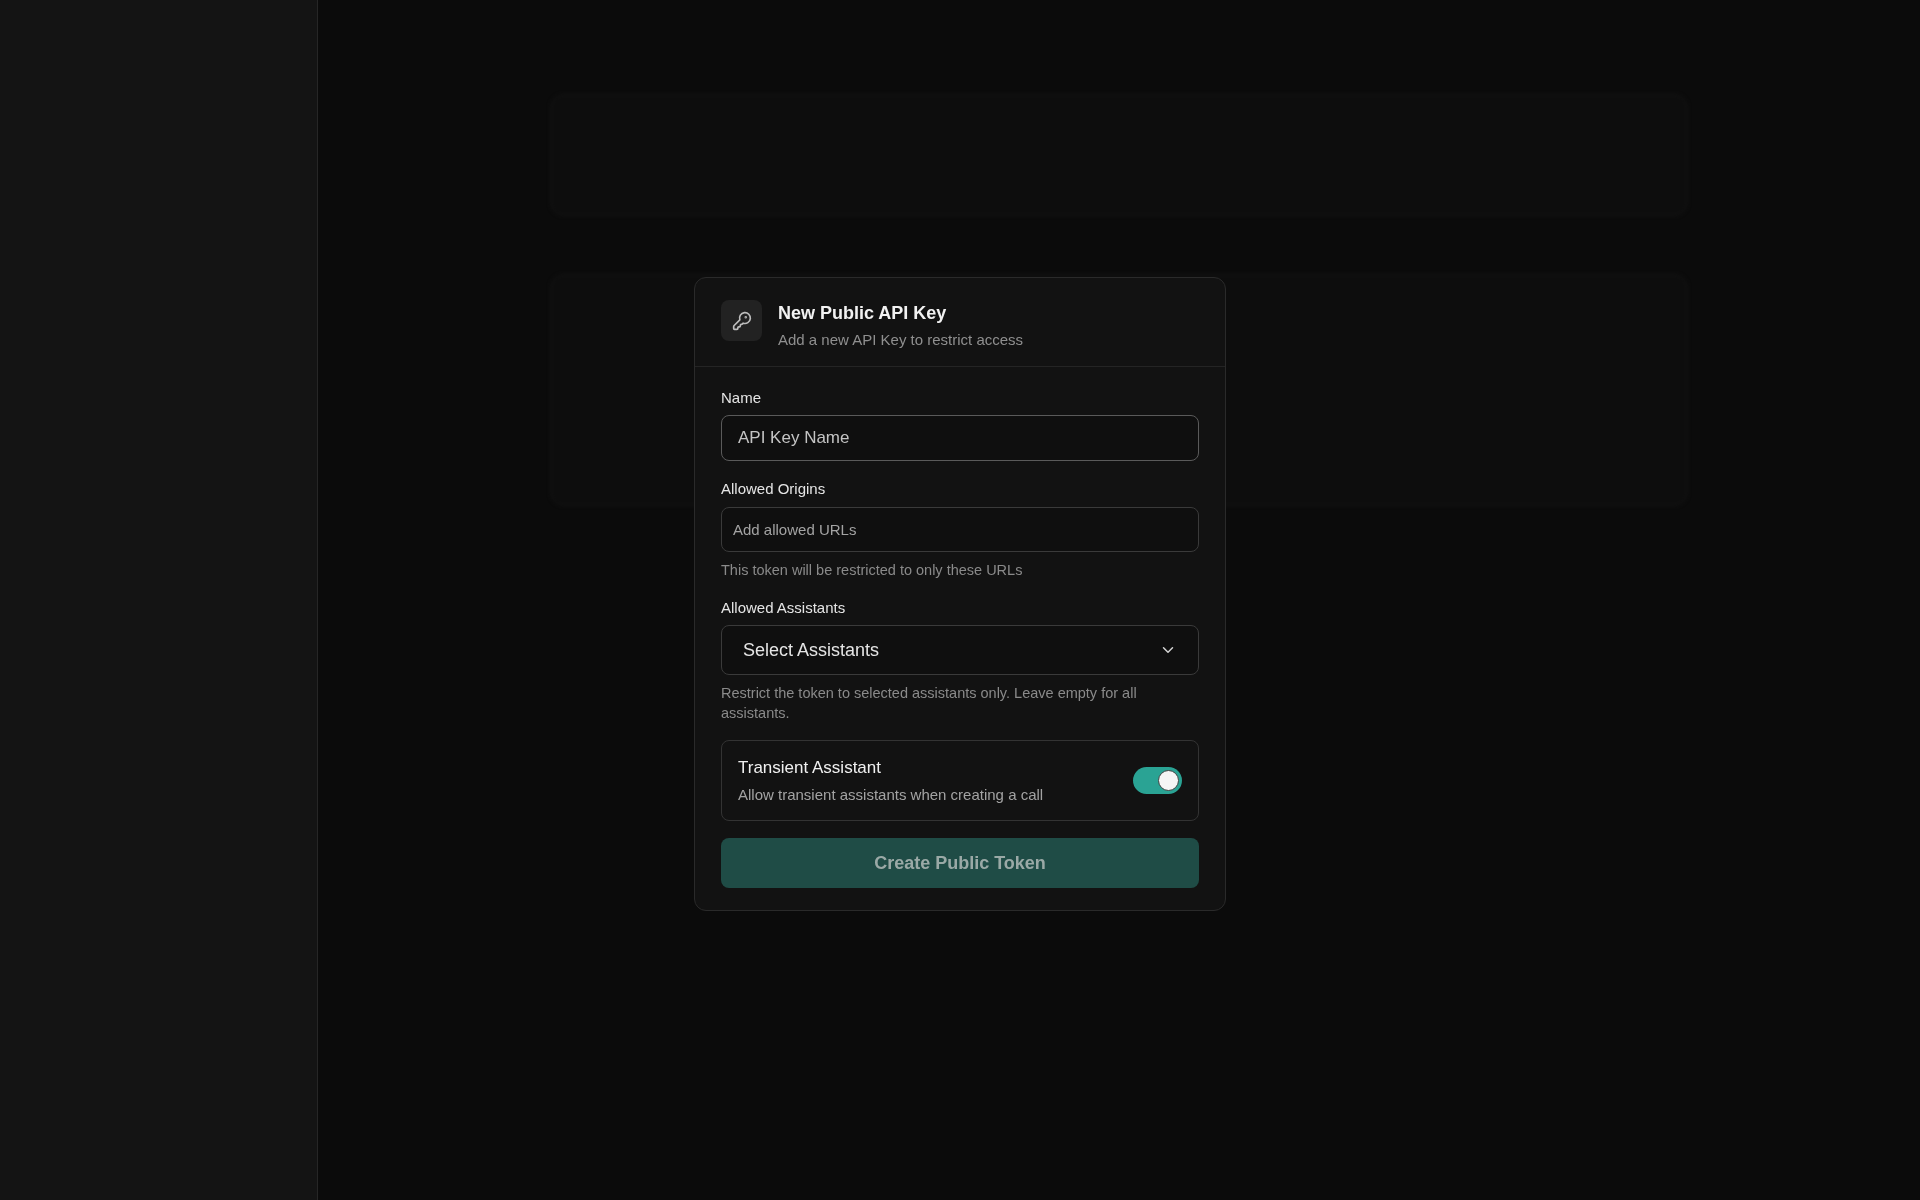 The image size is (1920, 1200). Describe the element at coordinates (810, 768) in the screenshot. I see `toggle-title: Transient Assistant` at that location.